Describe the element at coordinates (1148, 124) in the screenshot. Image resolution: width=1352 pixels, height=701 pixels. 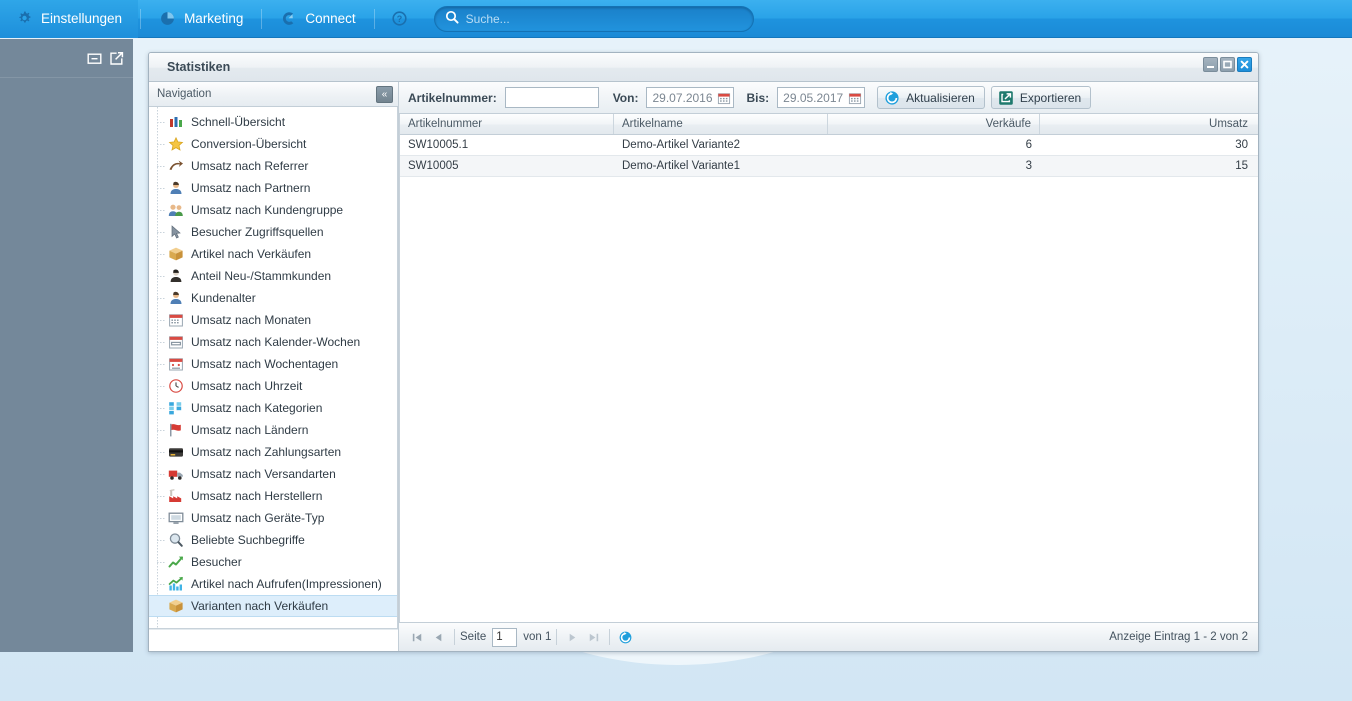
I see `column-header-umsatz: Umsatz` at that location.